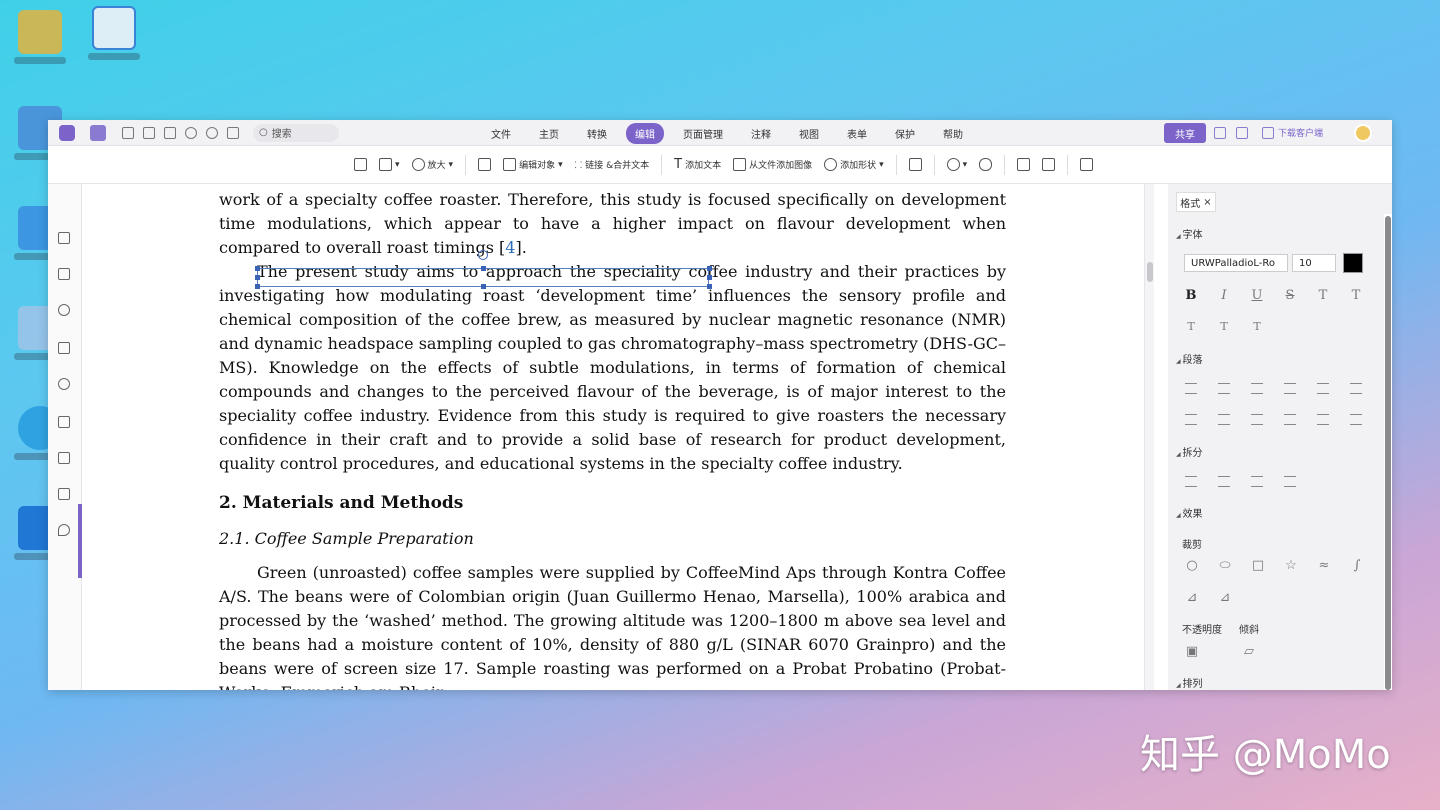  I want to click on panel-scrollbar, so click(1388, 452).